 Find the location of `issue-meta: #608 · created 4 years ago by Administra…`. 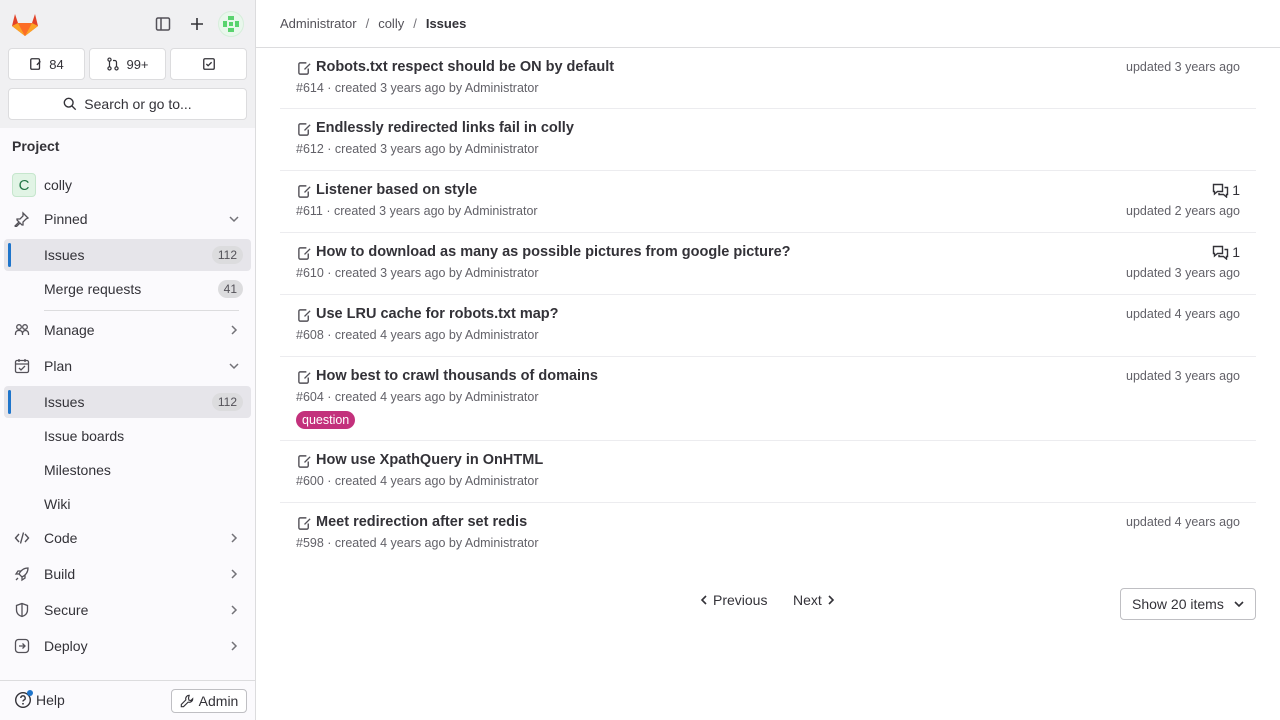

issue-meta: #608 · created 4 years ago by Administra… is located at coordinates (417, 335).